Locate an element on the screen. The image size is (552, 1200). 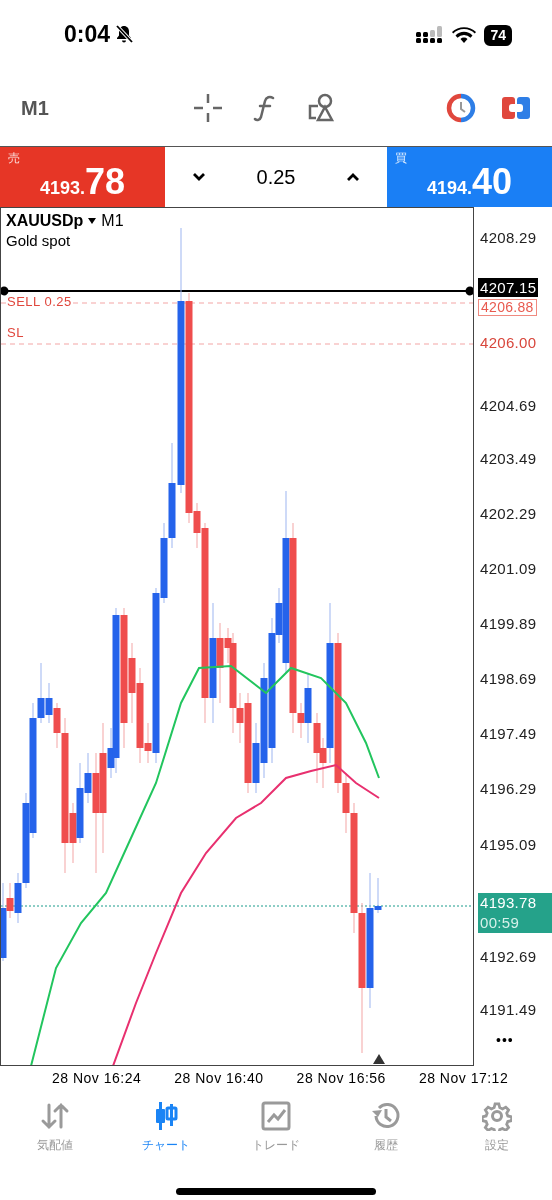
volume-value: 0.25 is located at coordinates (276, 177).